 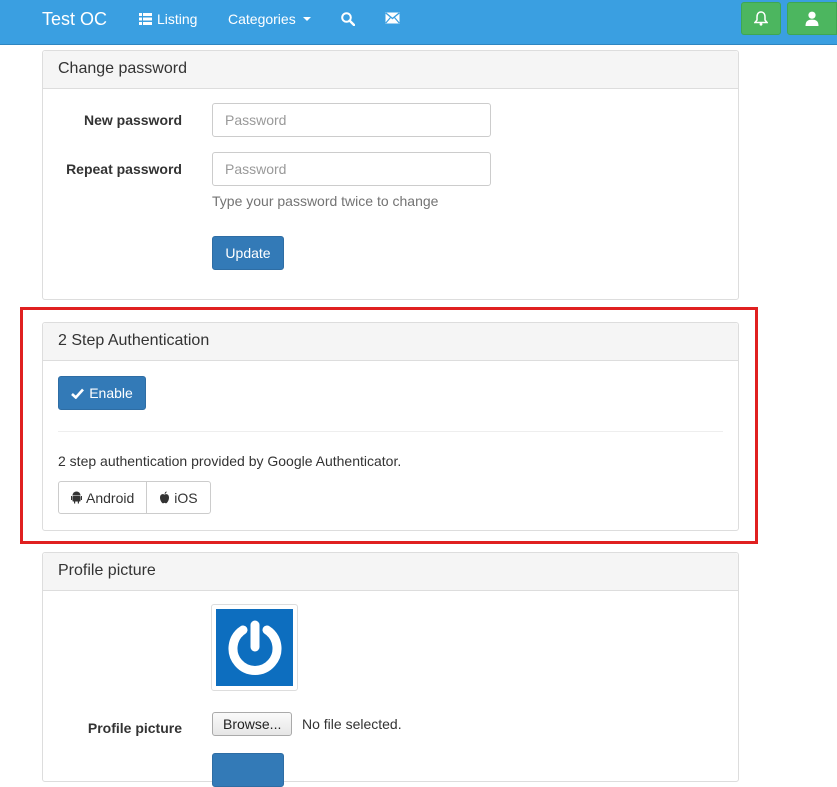 I want to click on brand-link: Test OC, so click(x=74, y=19).